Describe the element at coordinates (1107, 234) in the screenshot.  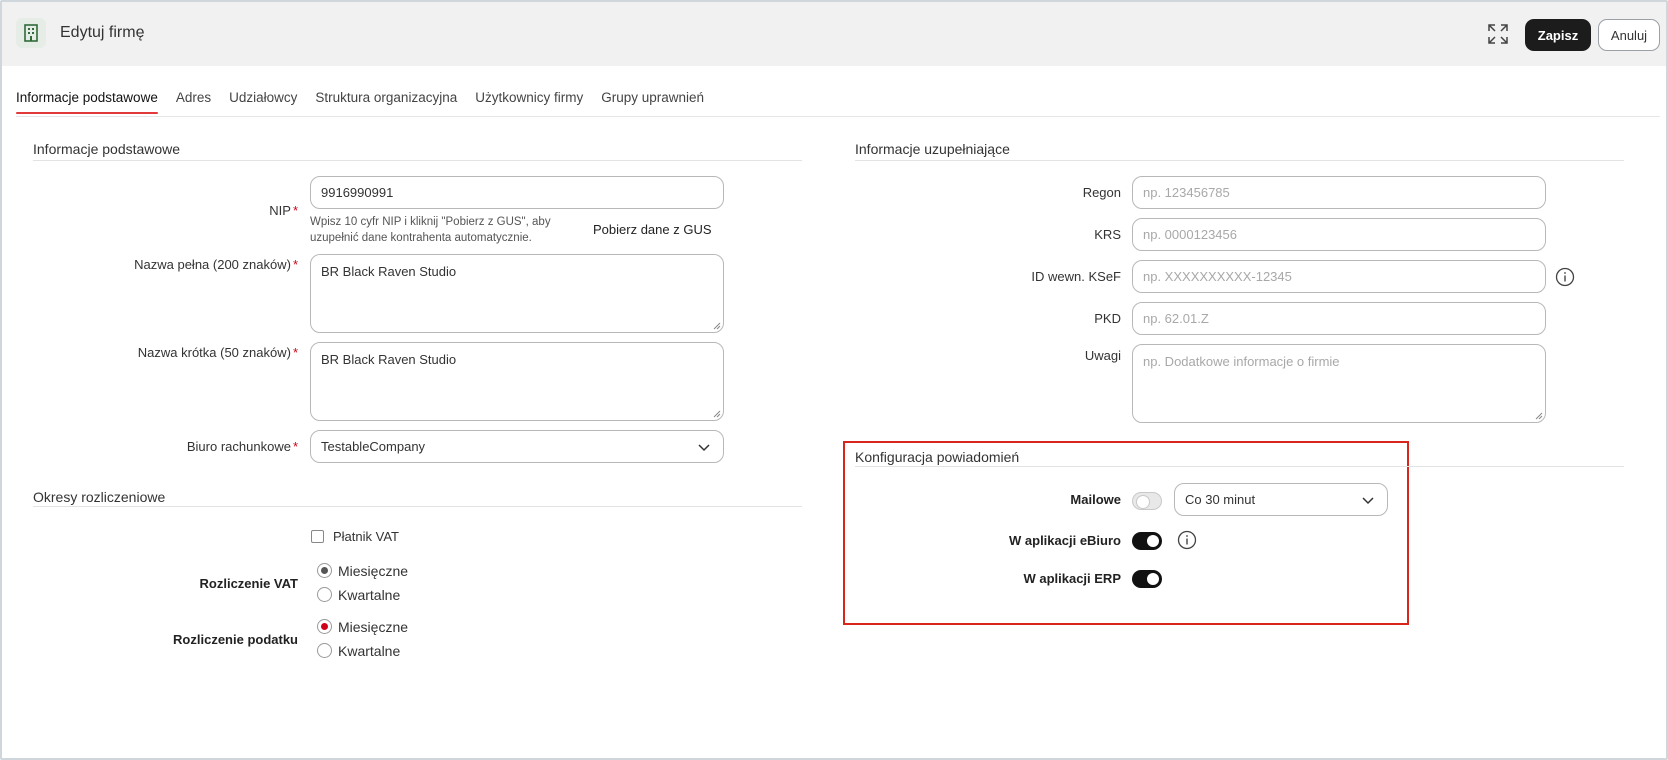
I see `krs-label: KRS` at that location.